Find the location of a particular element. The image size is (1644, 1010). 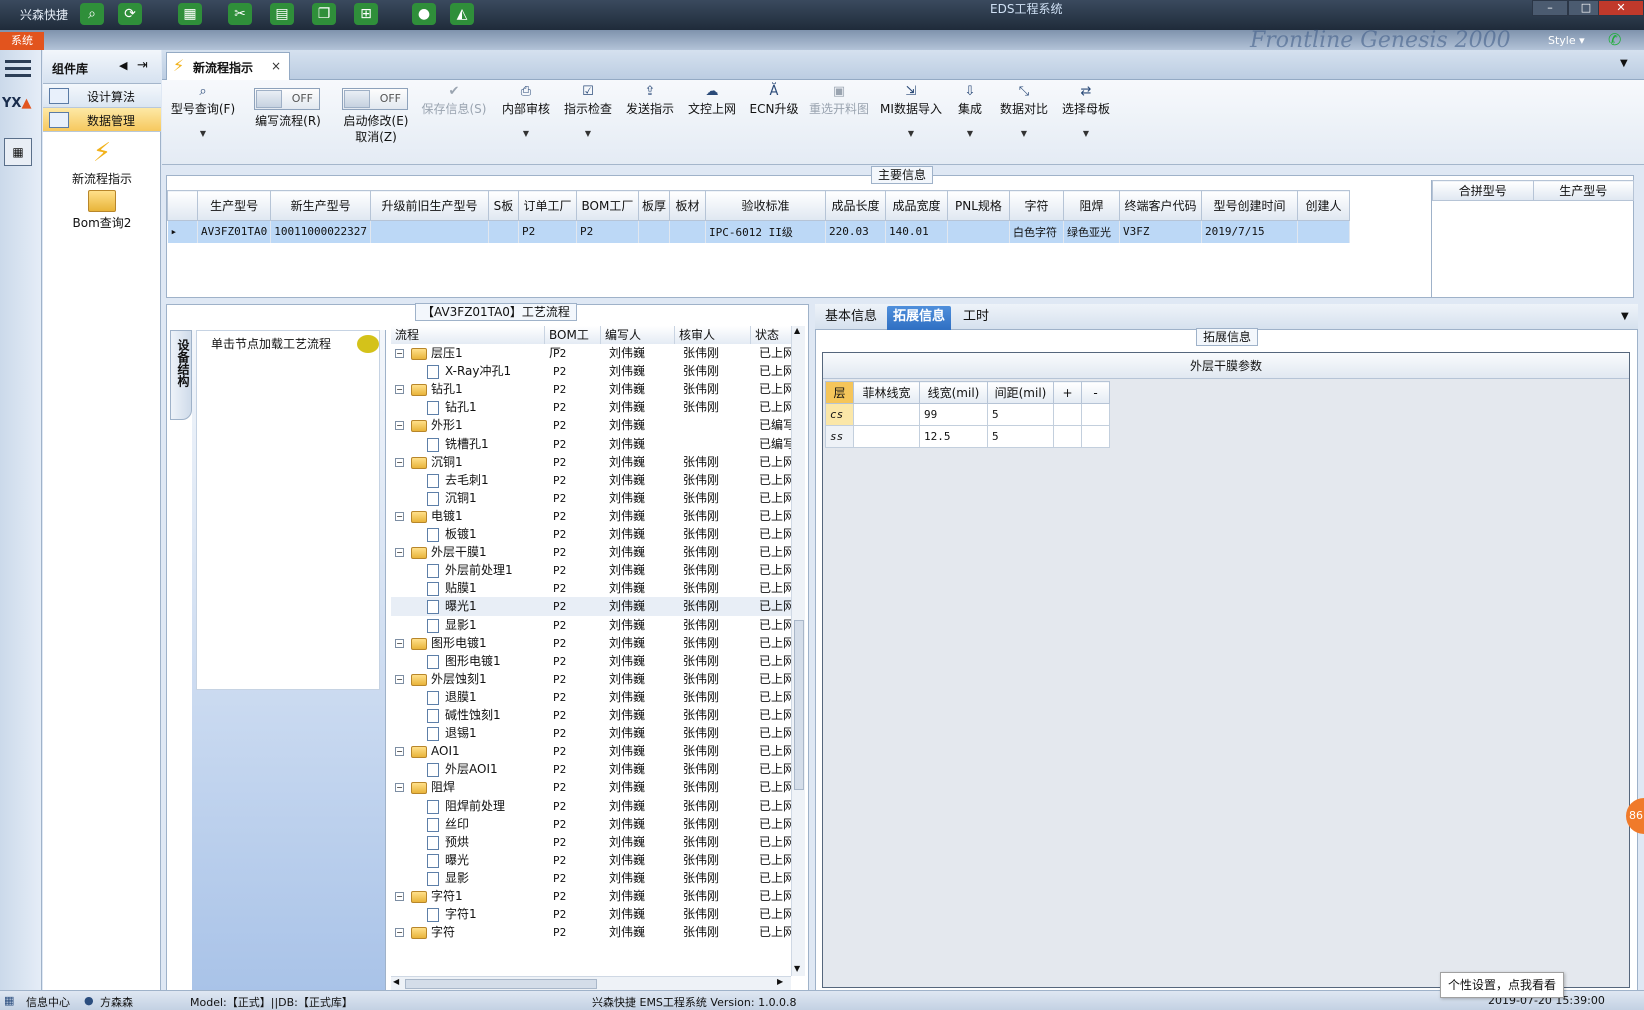

layer-column-header: + is located at coordinates (1067, 392).